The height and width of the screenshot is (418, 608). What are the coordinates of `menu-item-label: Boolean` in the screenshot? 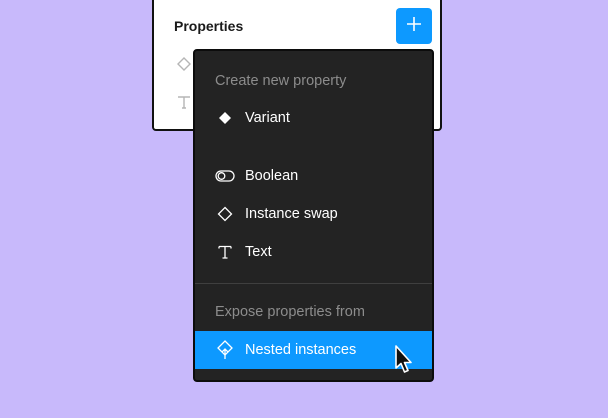 It's located at (272, 176).